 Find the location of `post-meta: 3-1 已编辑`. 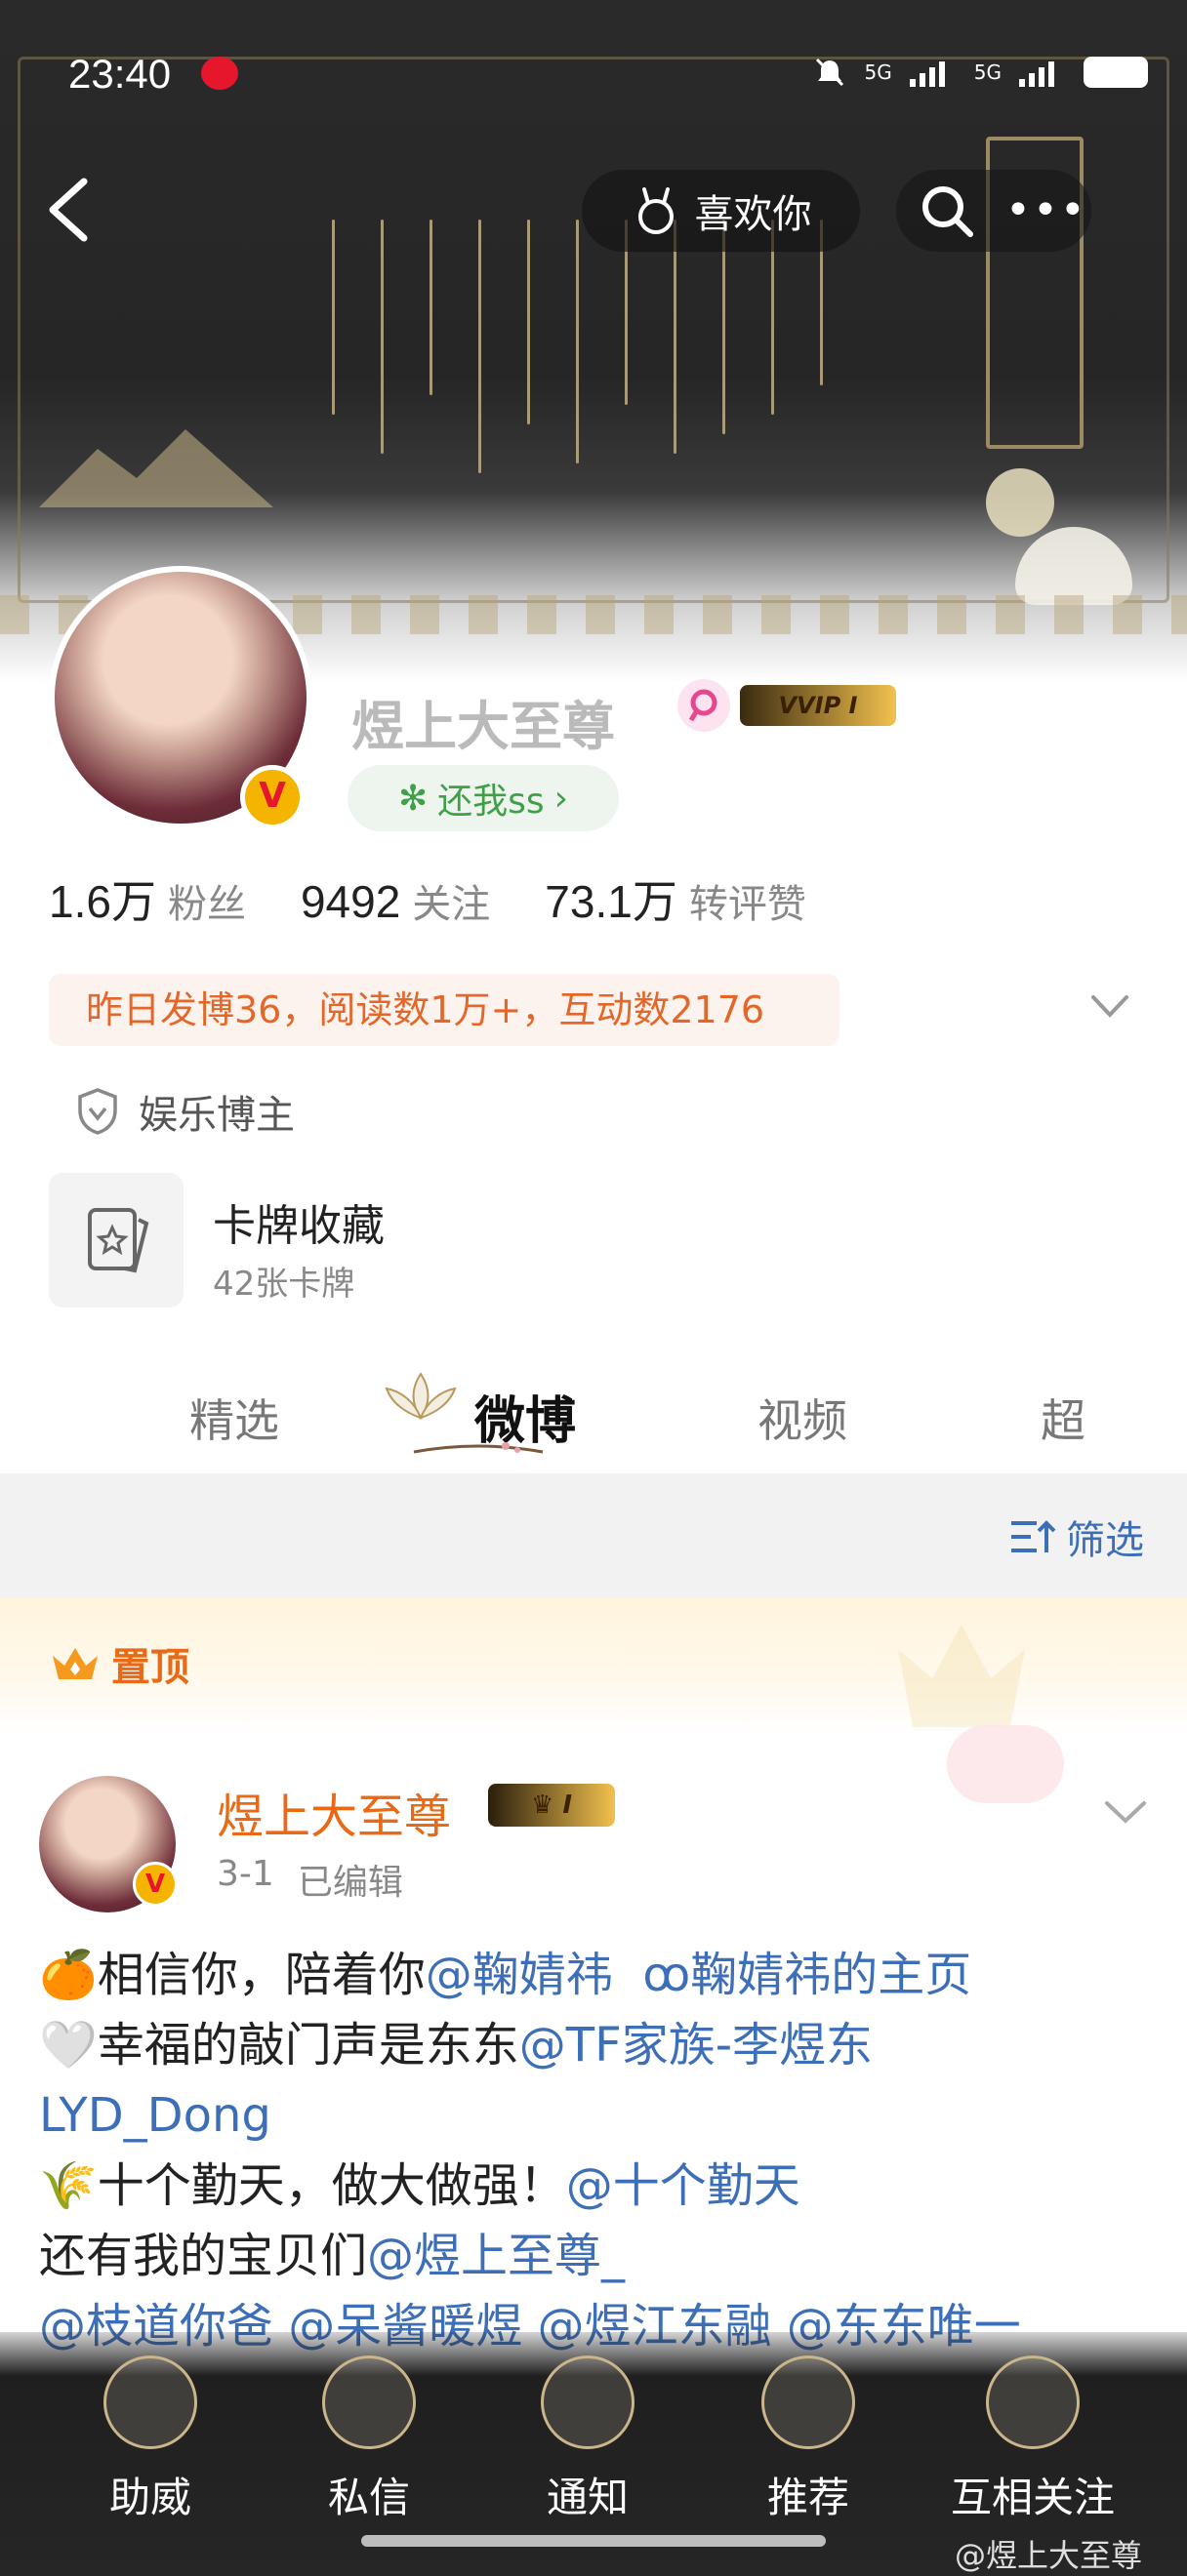

post-meta: 3-1 已编辑 is located at coordinates (310, 1879).